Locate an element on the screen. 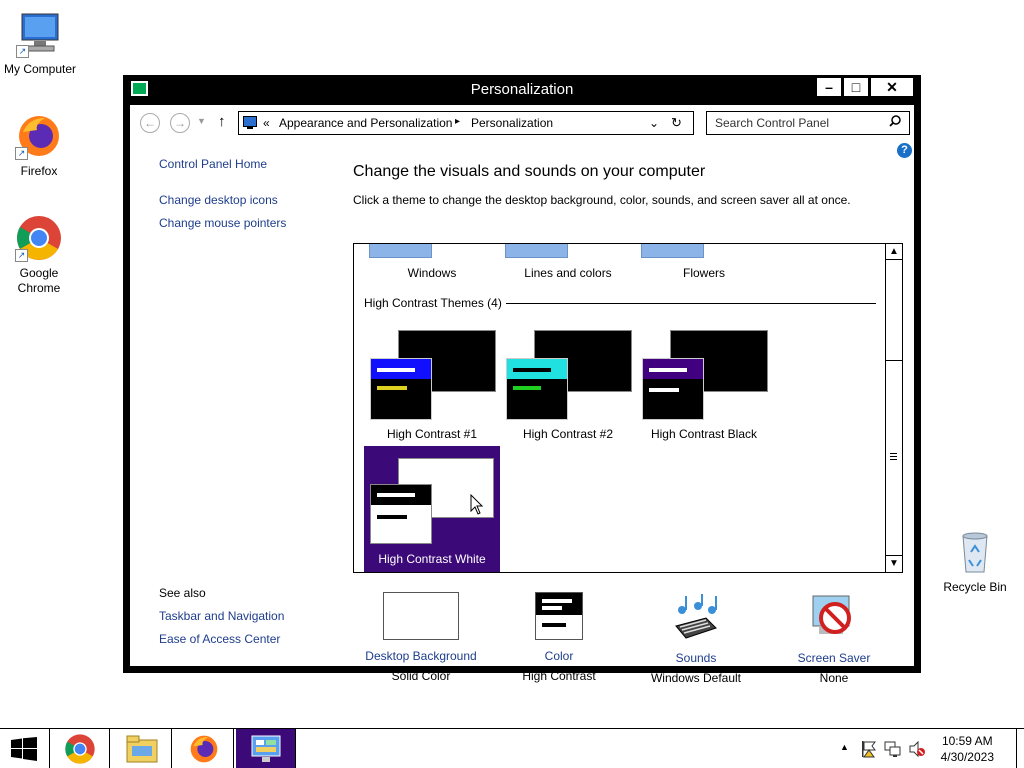 The height and width of the screenshot is (768, 1024). color-link: Color is located at coordinates (559, 656).